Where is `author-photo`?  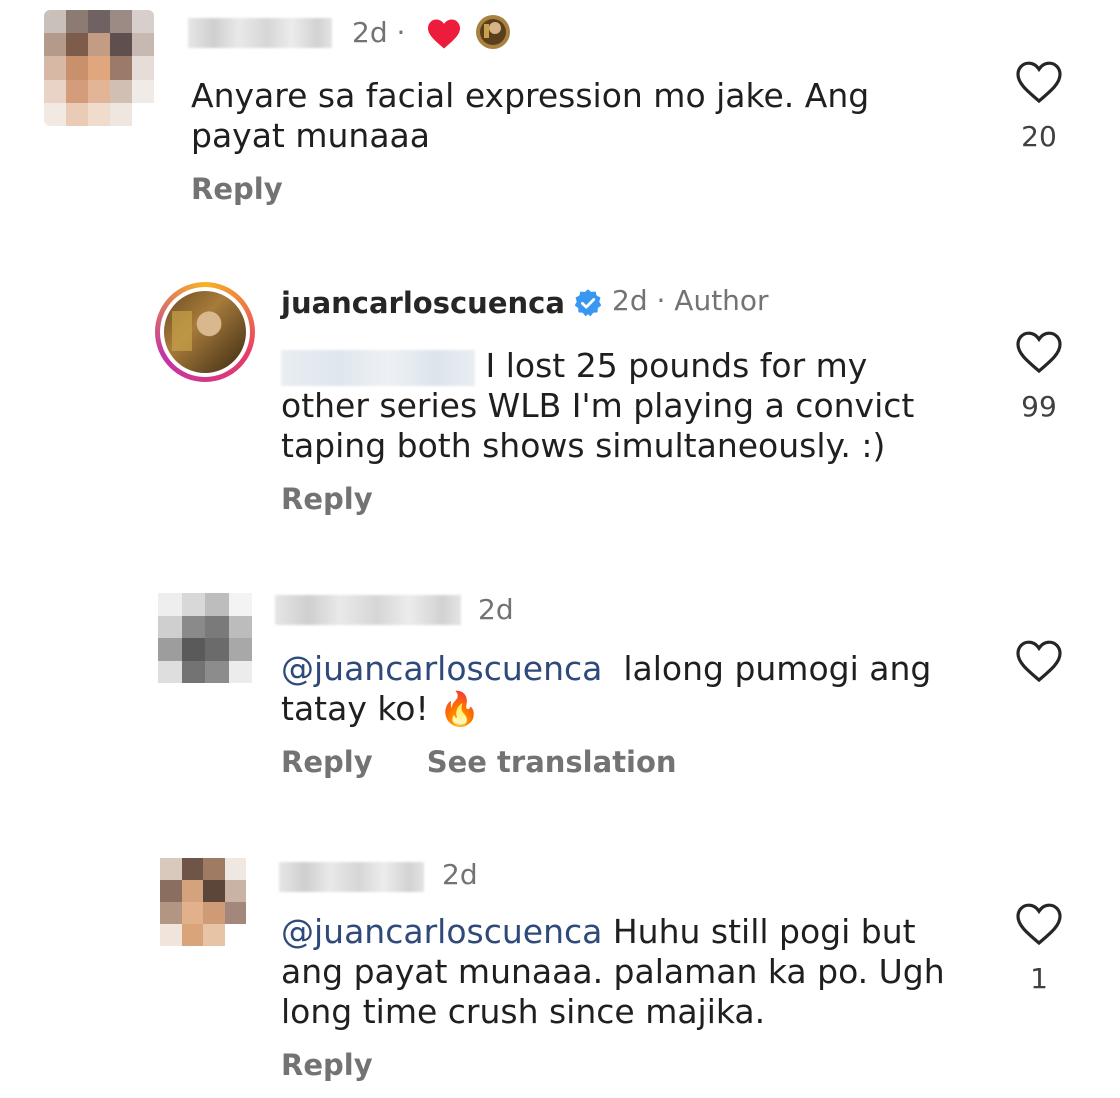 author-photo is located at coordinates (205, 332).